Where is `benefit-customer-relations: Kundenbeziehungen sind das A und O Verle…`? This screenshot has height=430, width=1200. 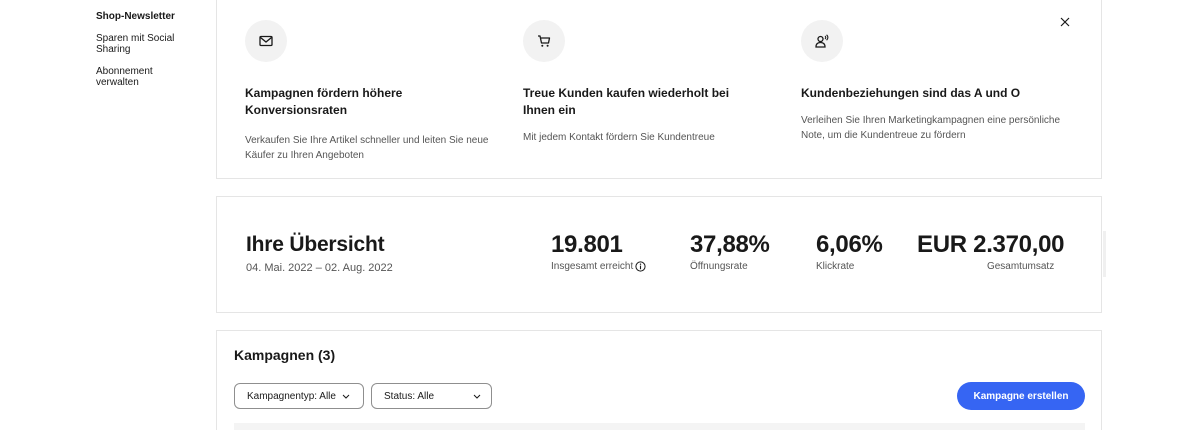 benefit-customer-relations: Kundenbeziehungen sind das A und O Verle… is located at coordinates (931, 81).